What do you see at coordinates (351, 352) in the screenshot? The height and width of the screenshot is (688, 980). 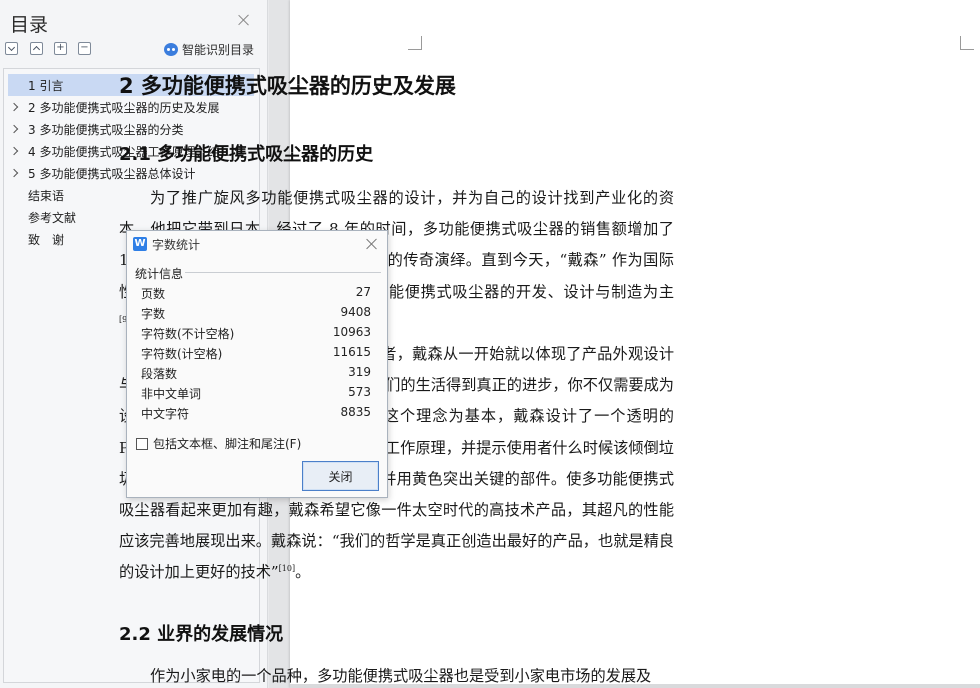 I see `stat-value: 11615` at bounding box center [351, 352].